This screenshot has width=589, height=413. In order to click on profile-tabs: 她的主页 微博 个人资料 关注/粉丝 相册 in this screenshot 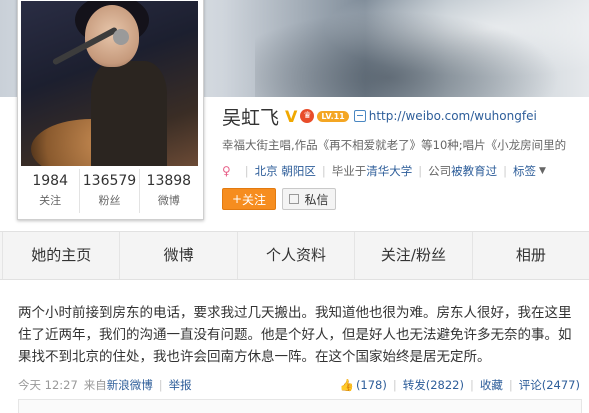, I will do `click(294, 255)`.